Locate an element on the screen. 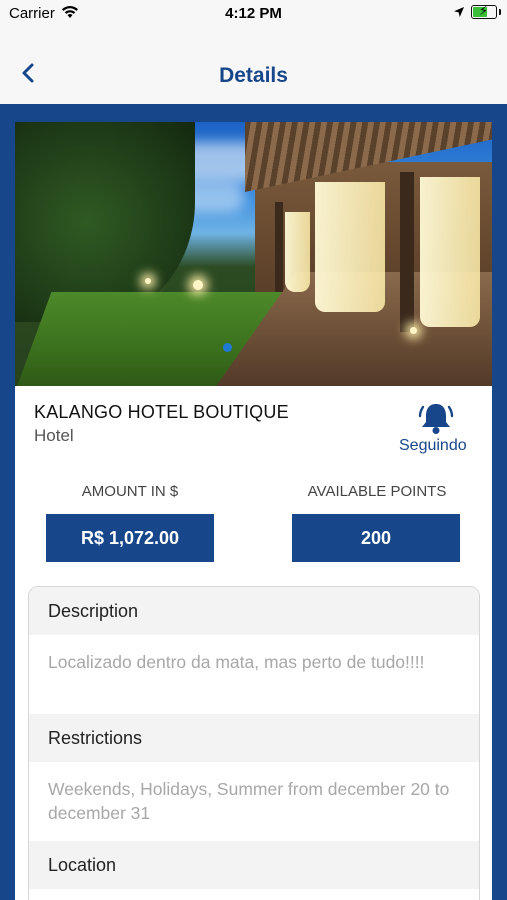  points-value: 200 is located at coordinates (376, 538).